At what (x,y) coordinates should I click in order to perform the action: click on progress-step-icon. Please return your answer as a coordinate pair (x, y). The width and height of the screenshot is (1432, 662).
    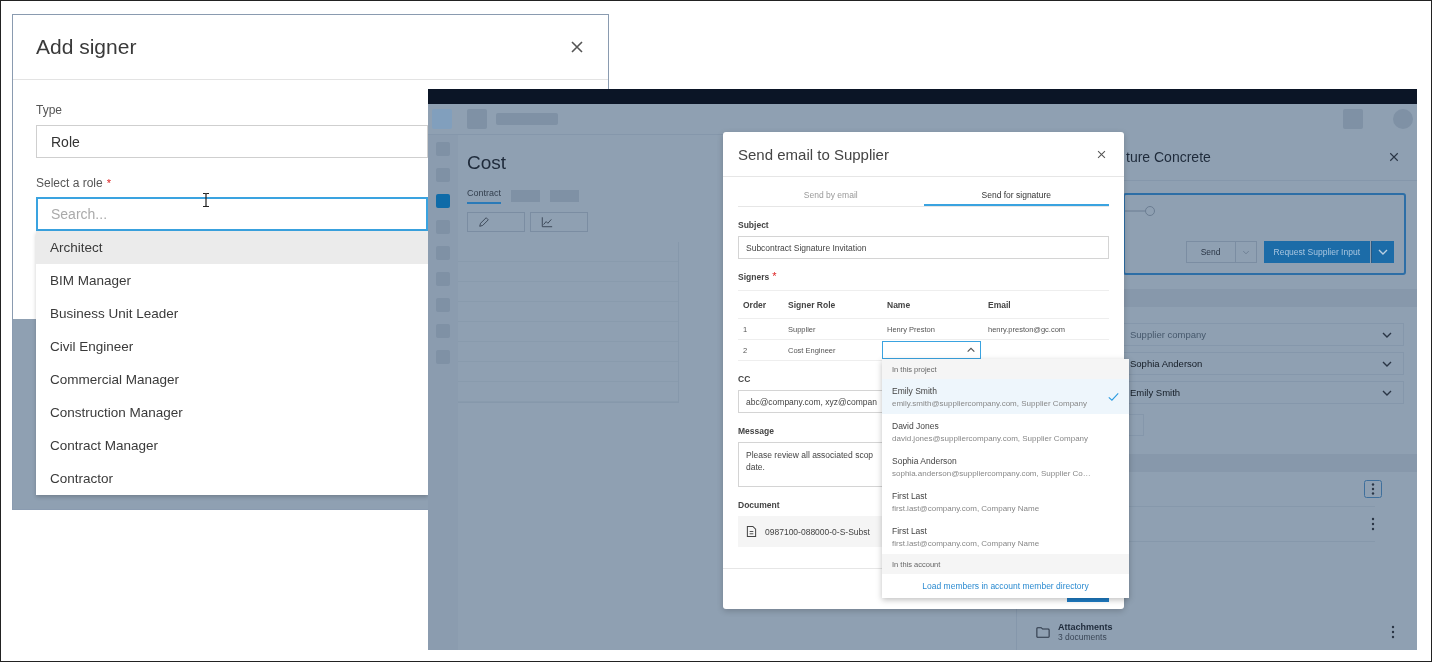
    Looking at the image, I should click on (1140, 211).